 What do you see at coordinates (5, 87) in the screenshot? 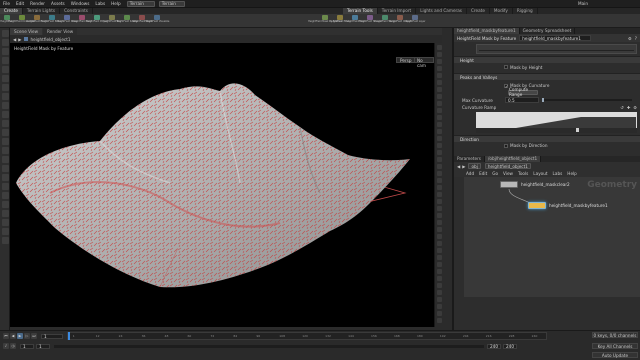
I see `brush-icon` at bounding box center [5, 87].